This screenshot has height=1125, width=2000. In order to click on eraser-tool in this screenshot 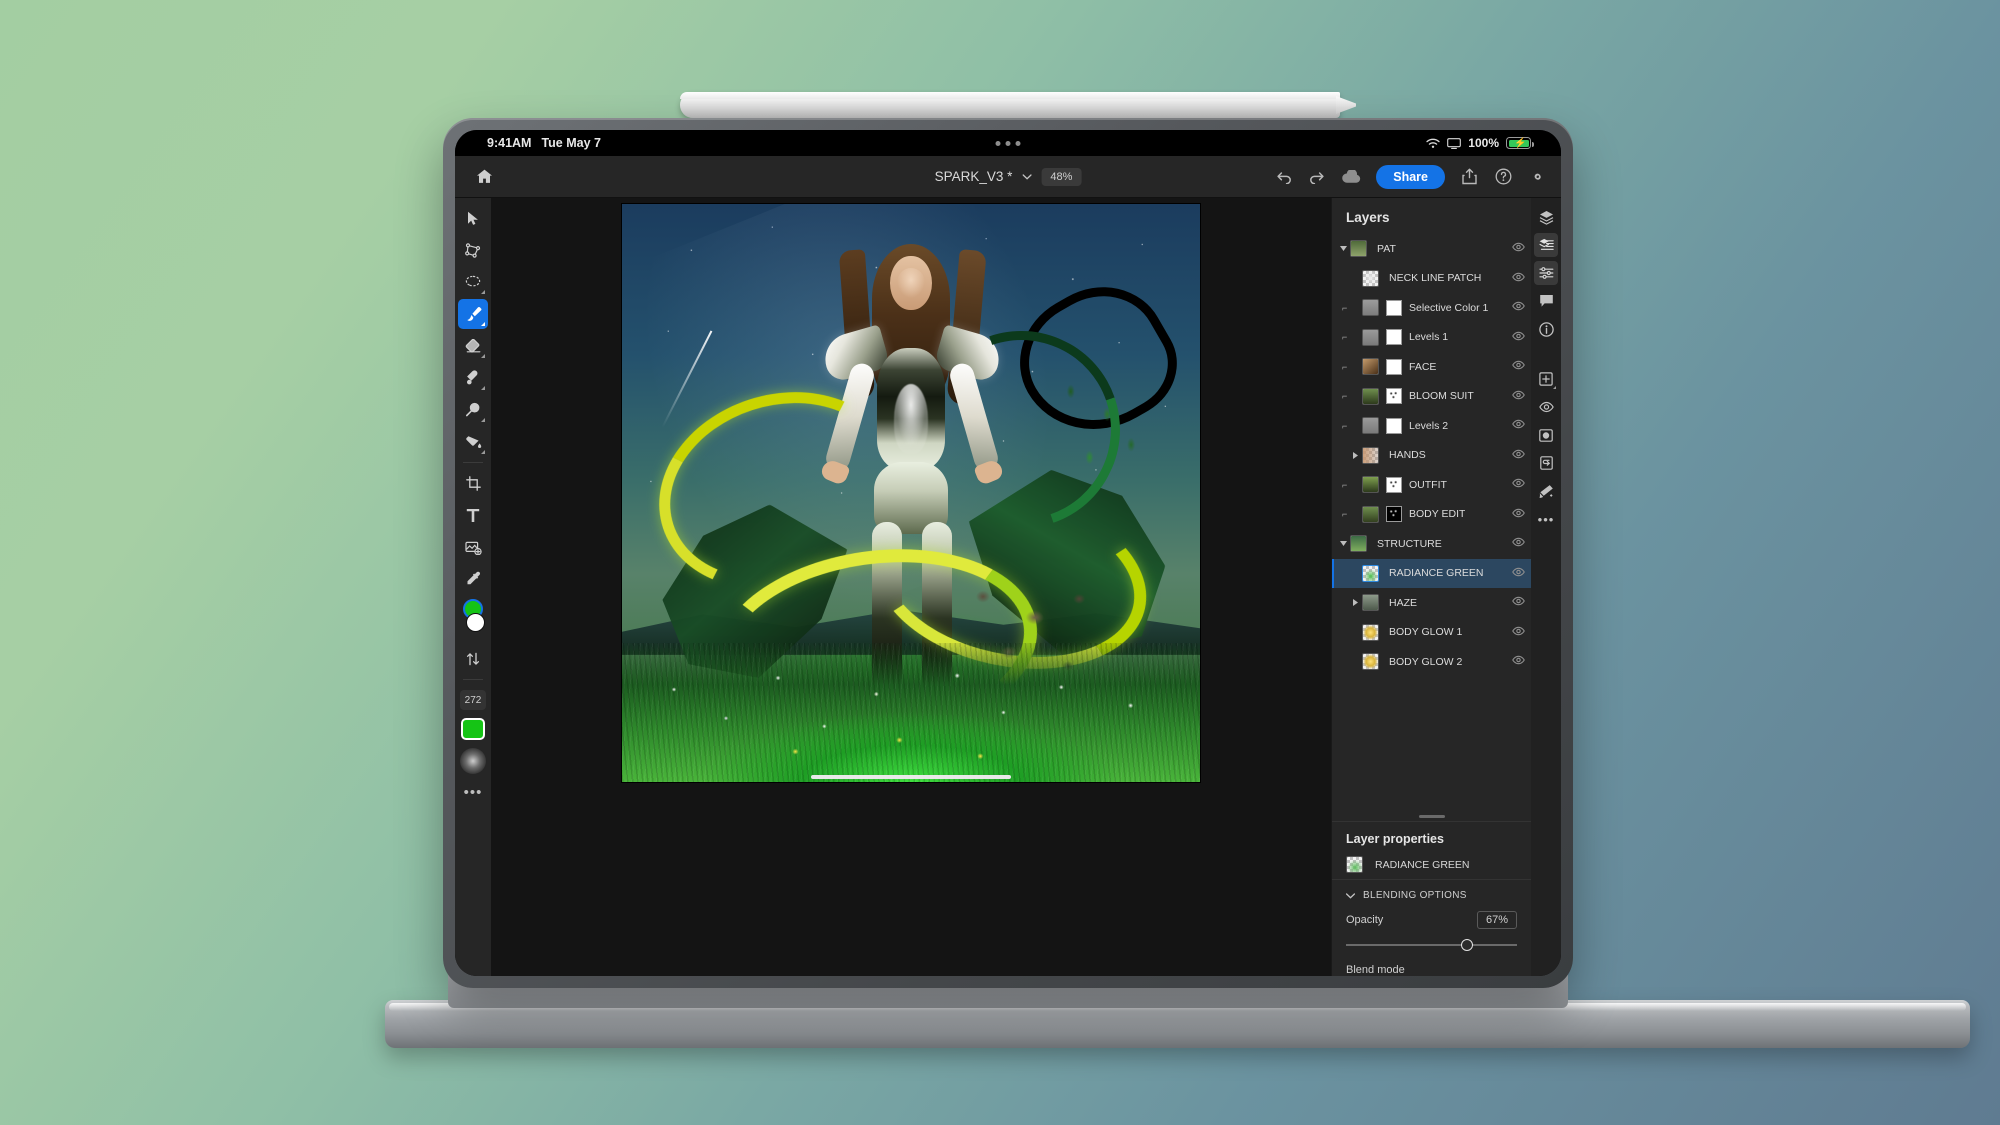, I will do `click(473, 346)`.